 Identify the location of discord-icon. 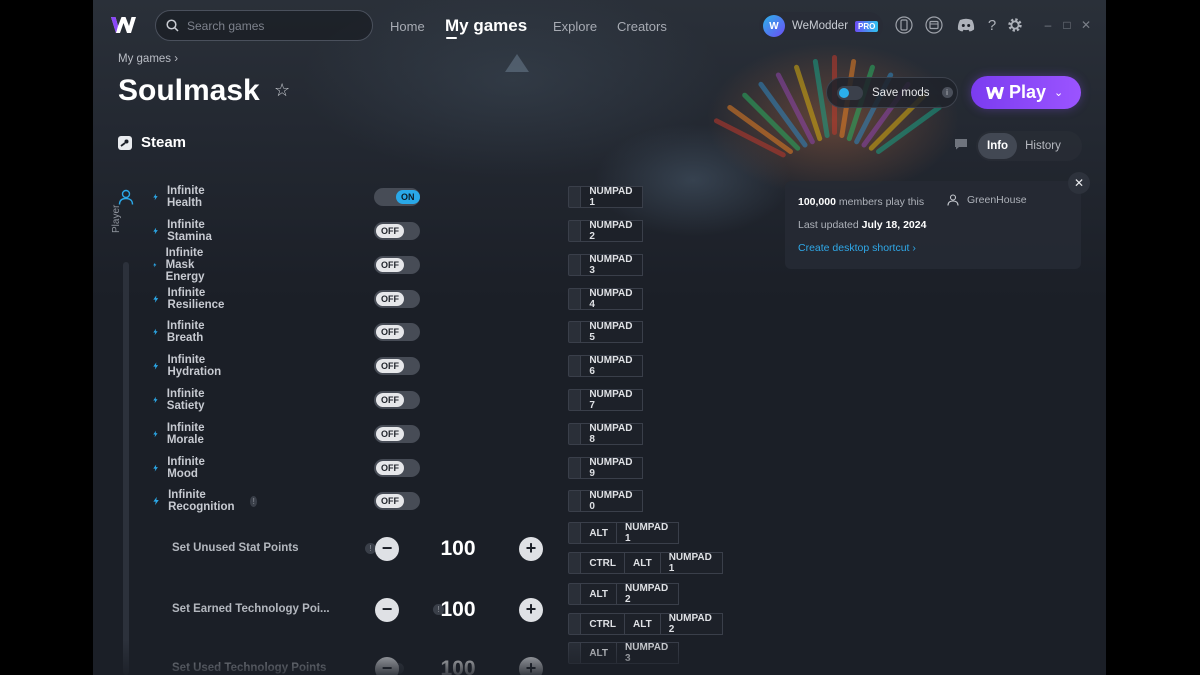
(966, 25).